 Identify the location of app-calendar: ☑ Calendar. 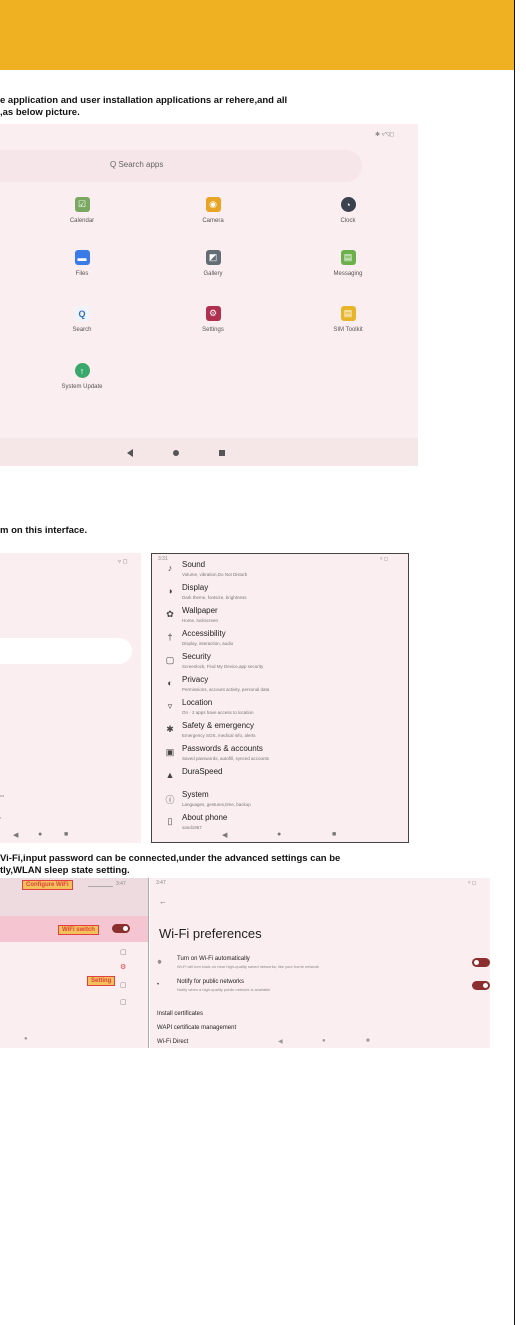
(82, 210).